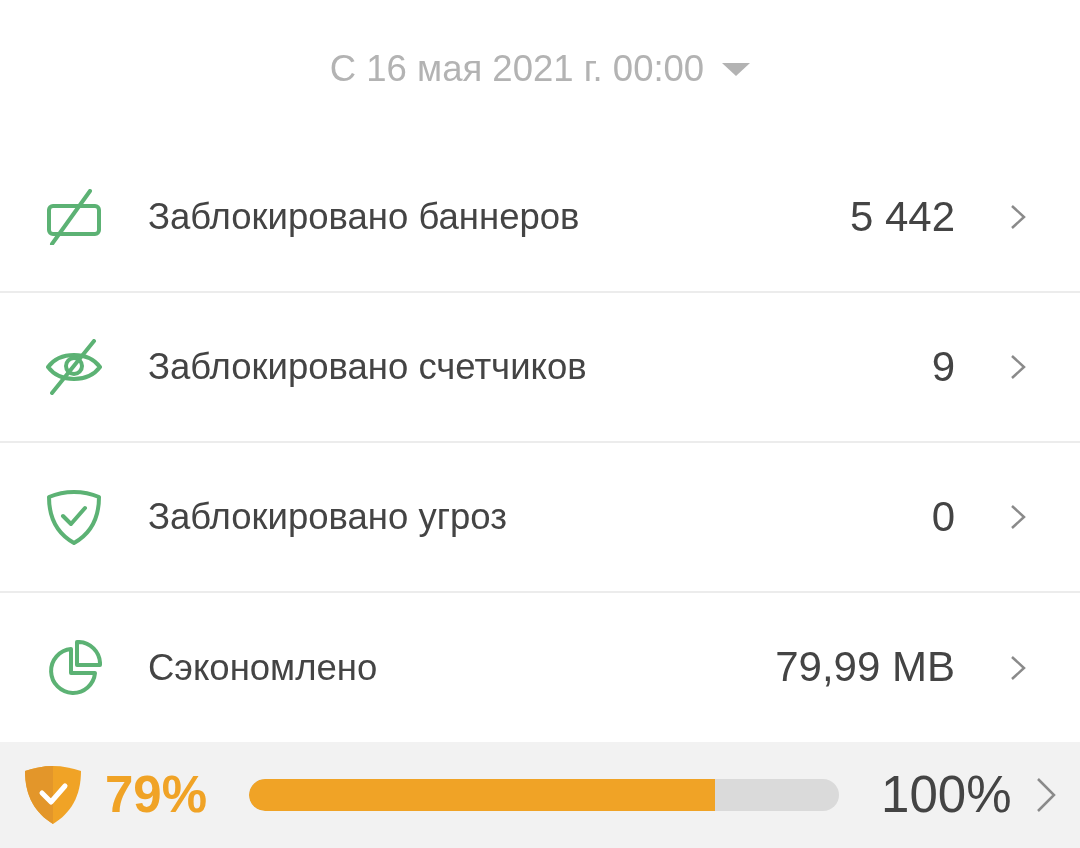 This screenshot has width=1080, height=848. I want to click on stat-label: Заблокировано баннеров, so click(364, 217).